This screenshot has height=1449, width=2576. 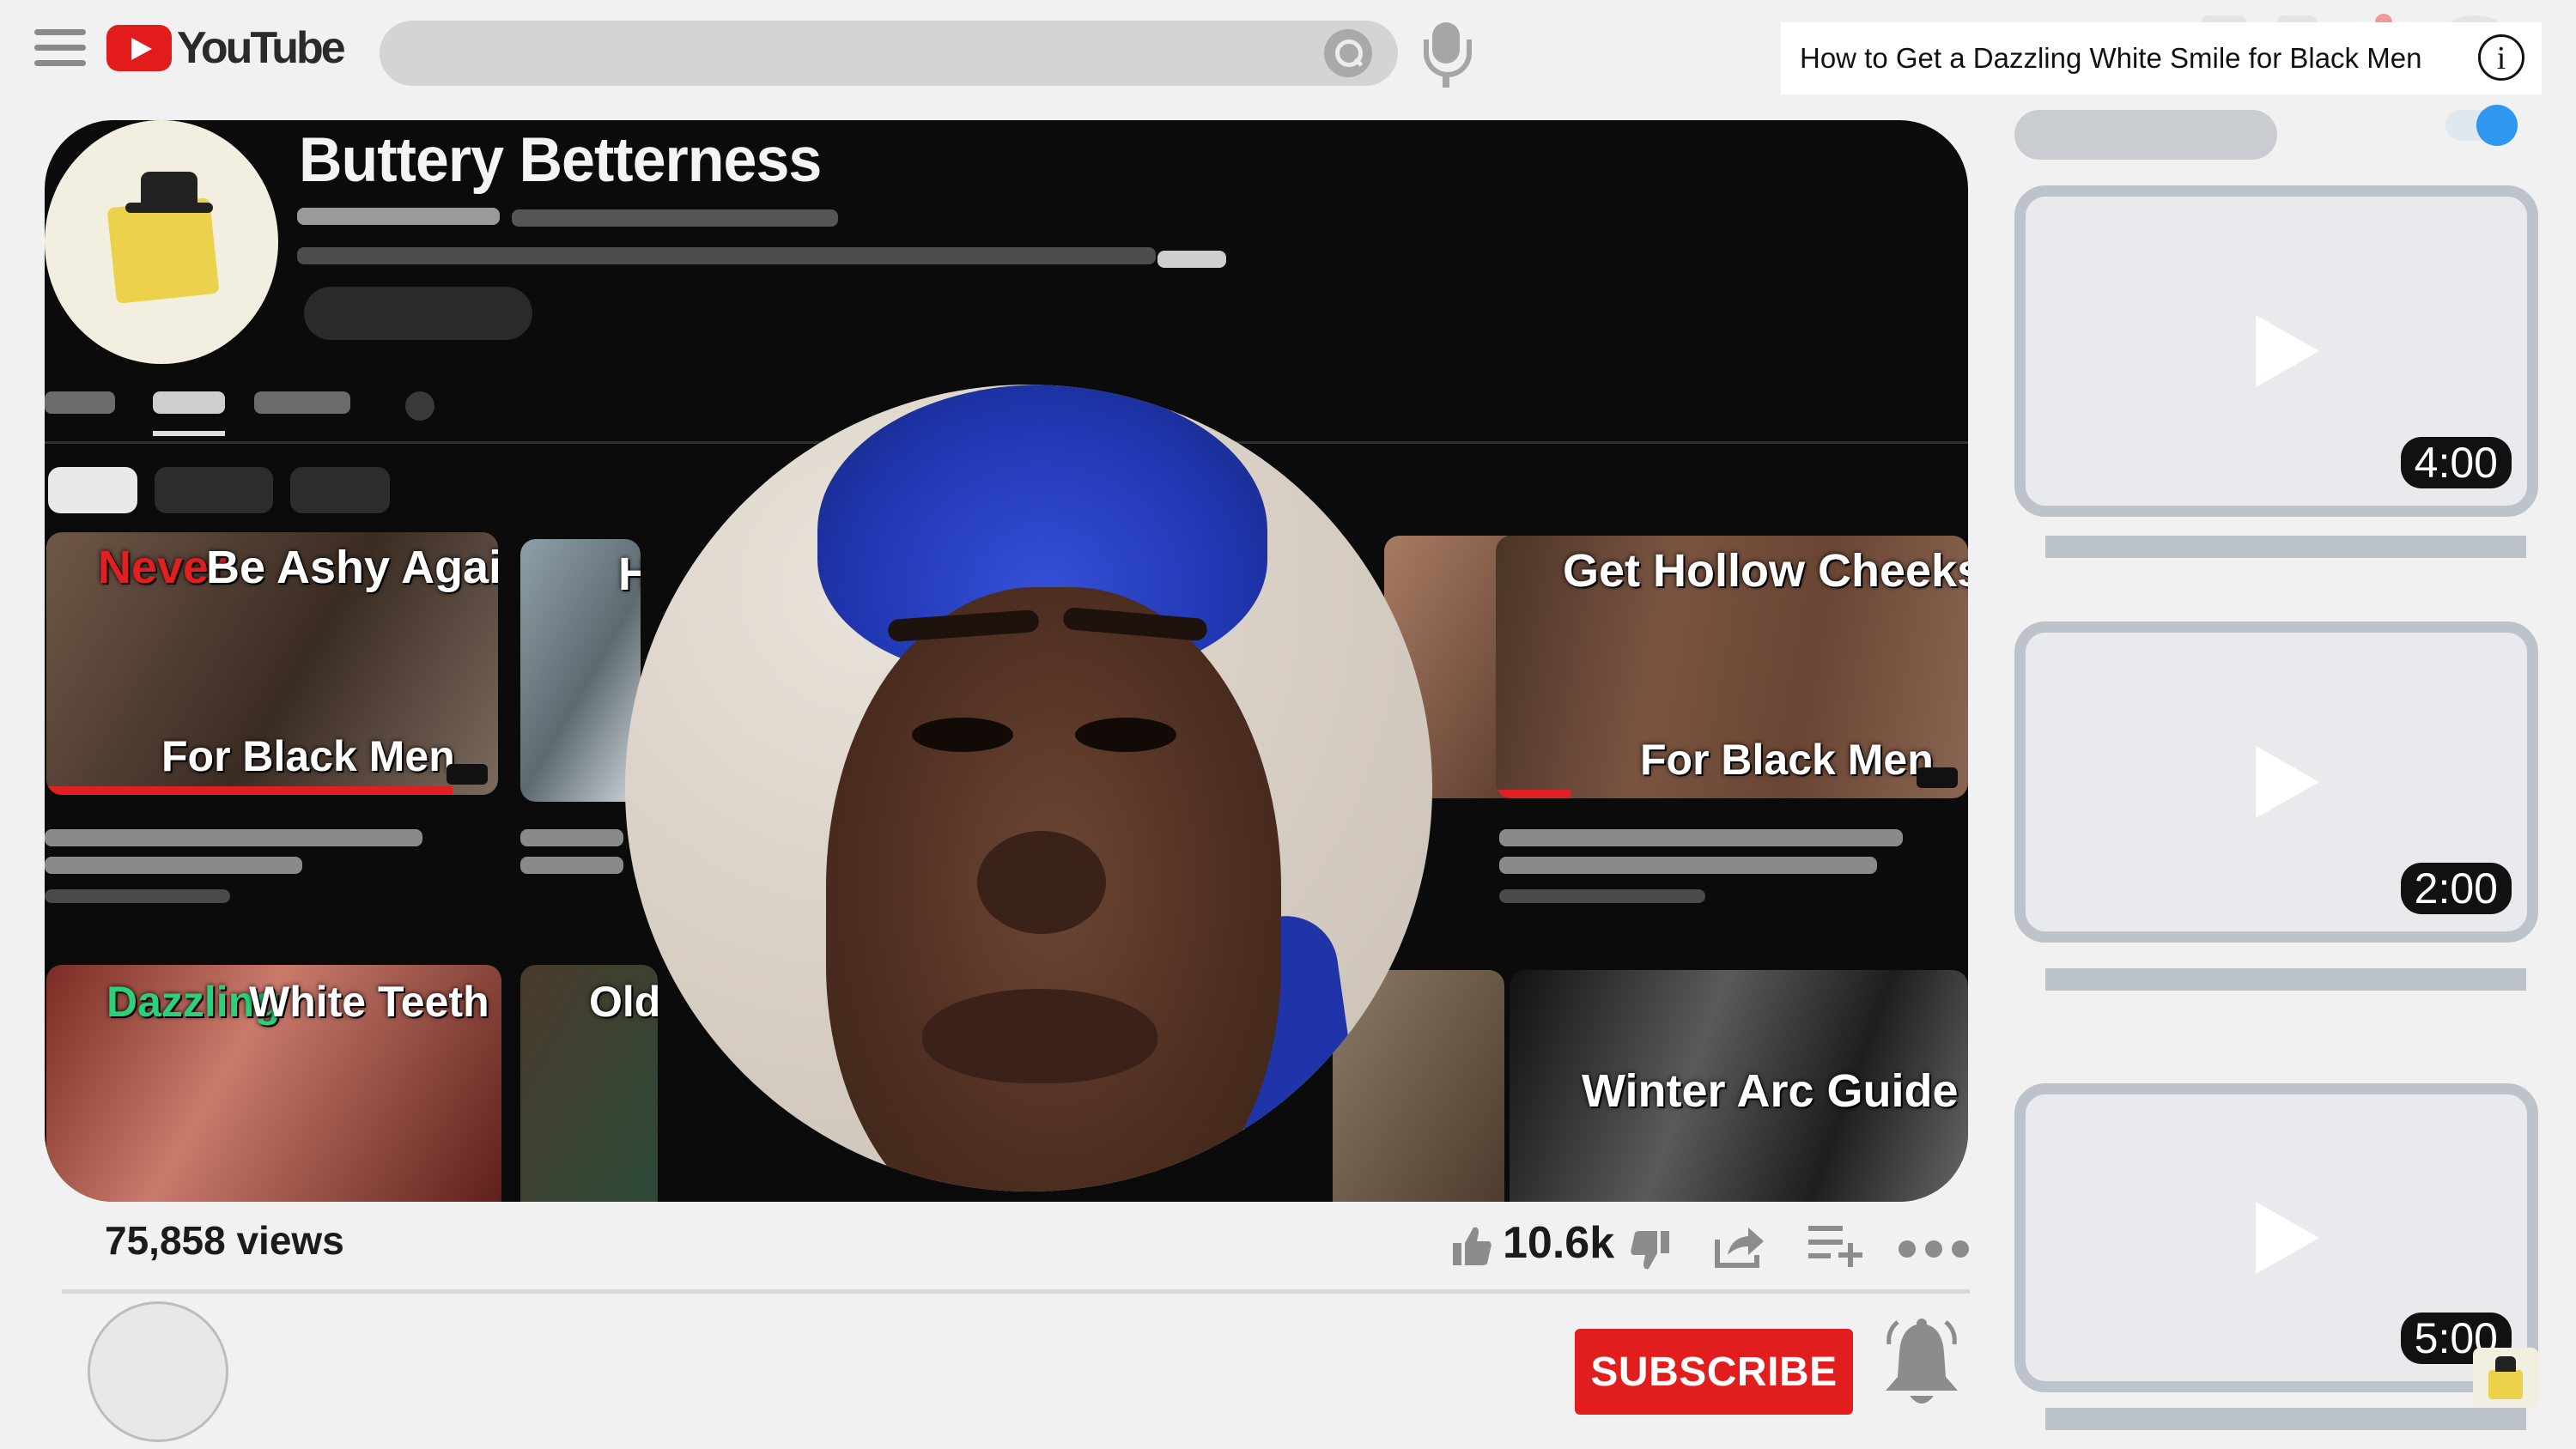 I want to click on bell-icon, so click(x=1922, y=1365).